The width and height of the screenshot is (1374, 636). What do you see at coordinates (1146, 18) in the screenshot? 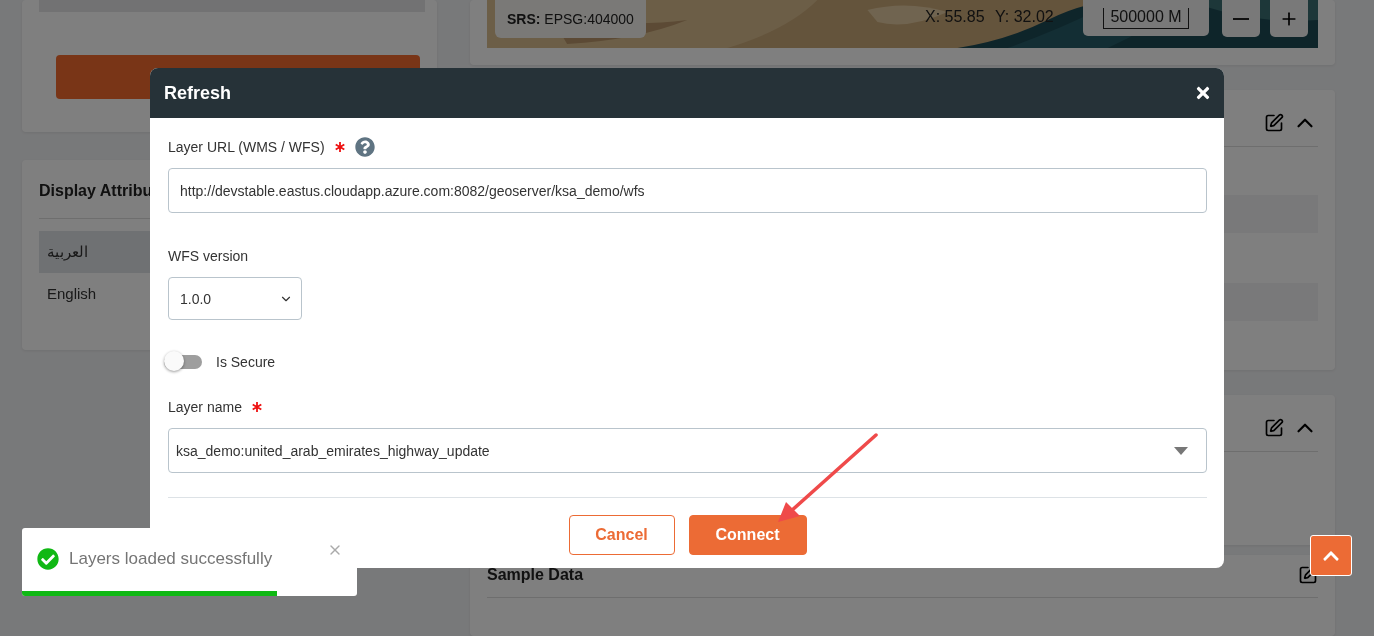
I see `scale-indicator: 500000 M` at bounding box center [1146, 18].